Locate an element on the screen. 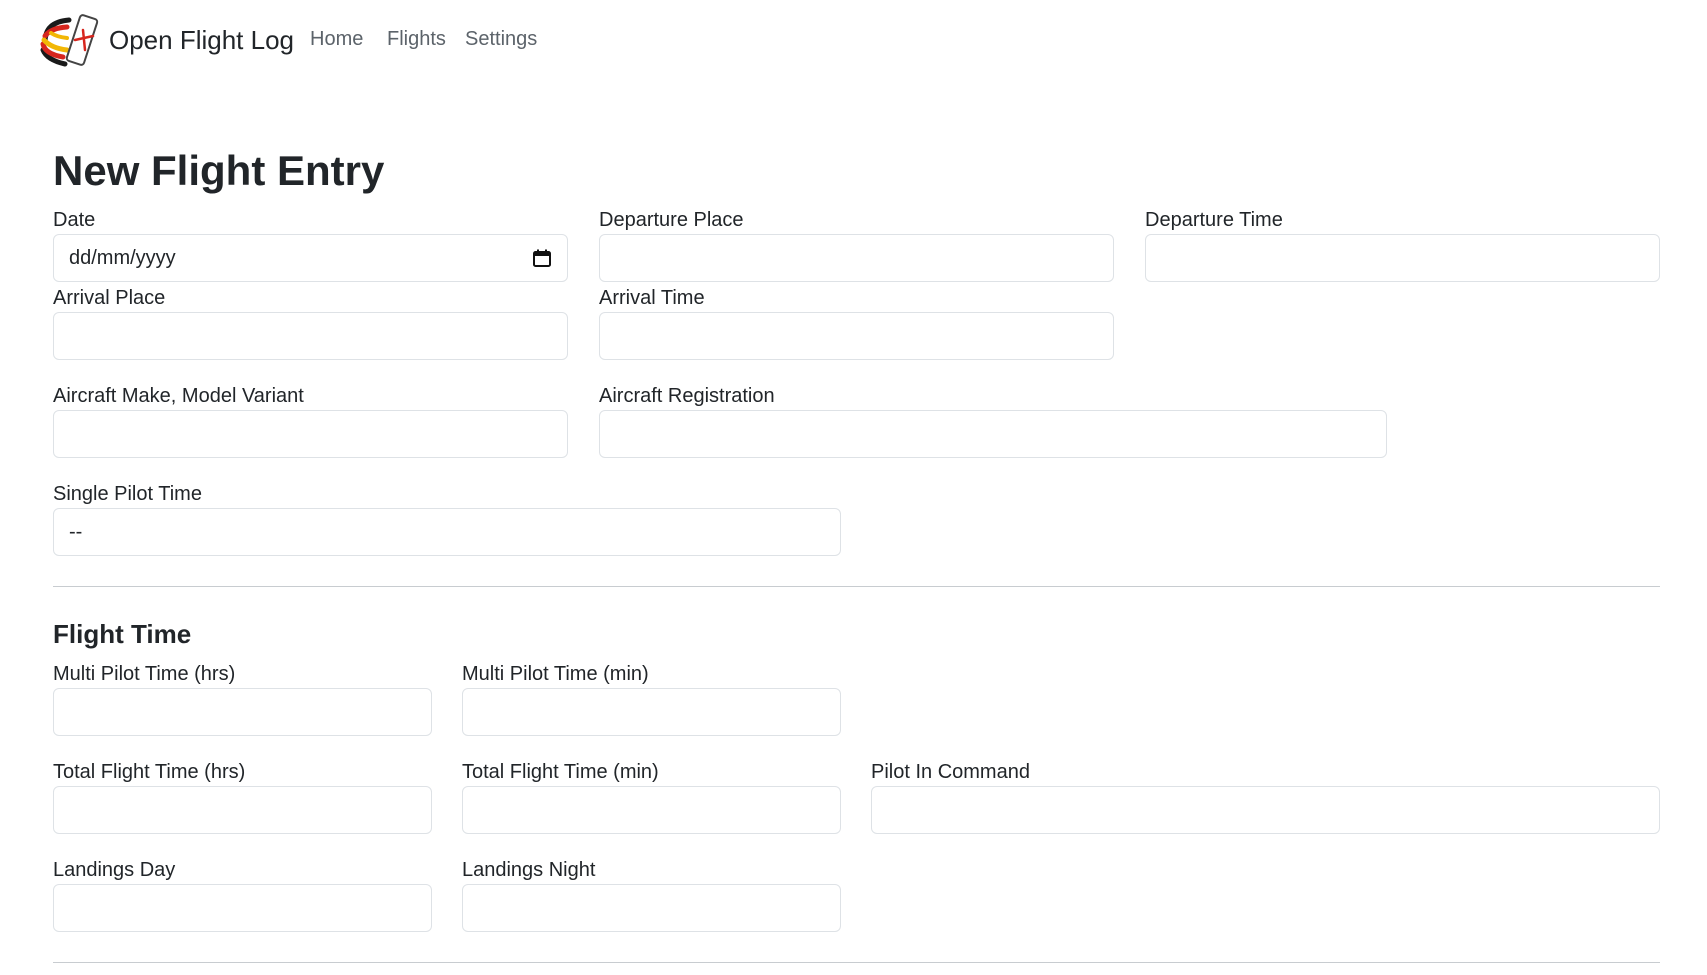 The image size is (1707, 975). total-flight-hrs-input is located at coordinates (242, 810).